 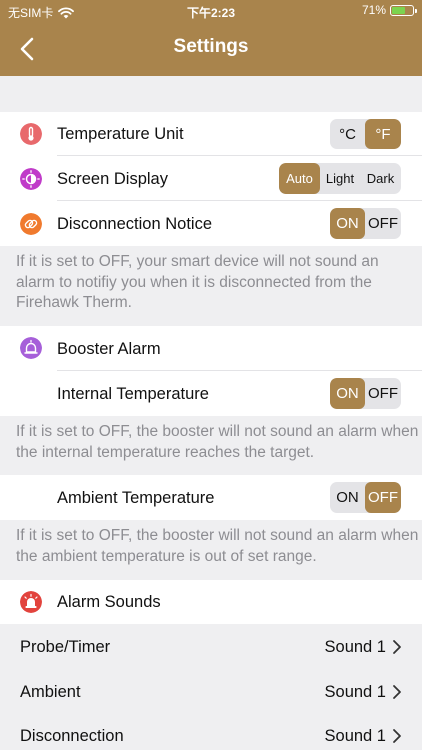 I want to click on ambient-label: Ambient, so click(x=50, y=692).